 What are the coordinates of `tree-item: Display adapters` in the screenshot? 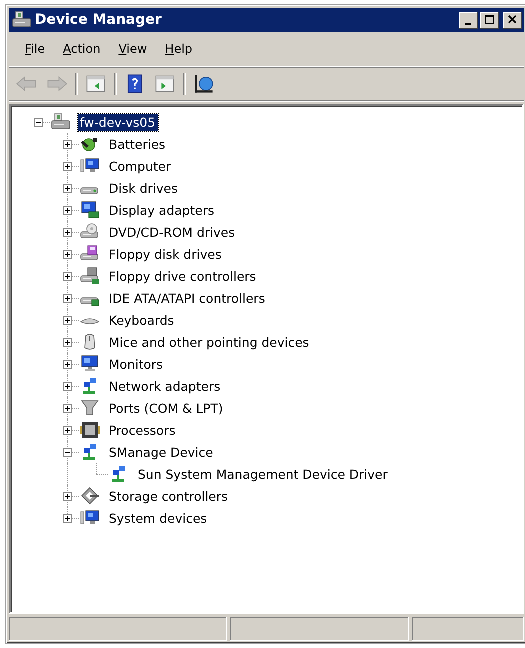 It's located at (161, 210).